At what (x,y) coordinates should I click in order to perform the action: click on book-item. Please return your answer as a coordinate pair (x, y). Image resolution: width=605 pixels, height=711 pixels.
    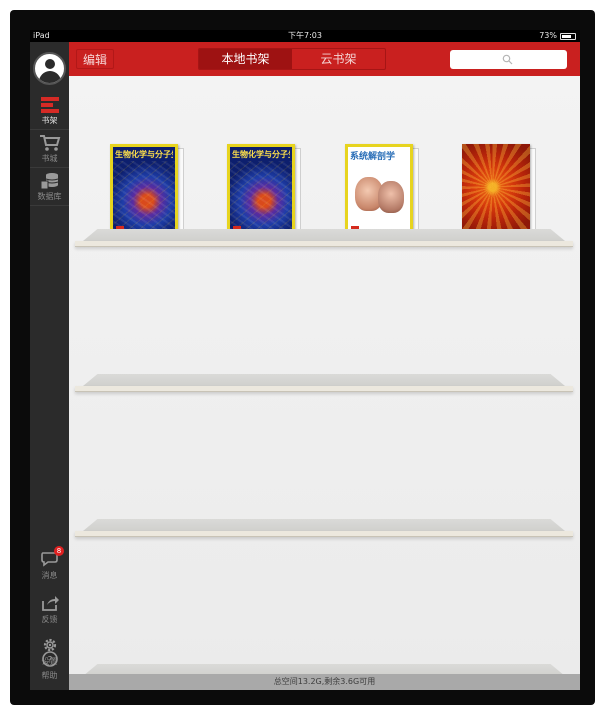
    Looking at the image, I should click on (499, 192).